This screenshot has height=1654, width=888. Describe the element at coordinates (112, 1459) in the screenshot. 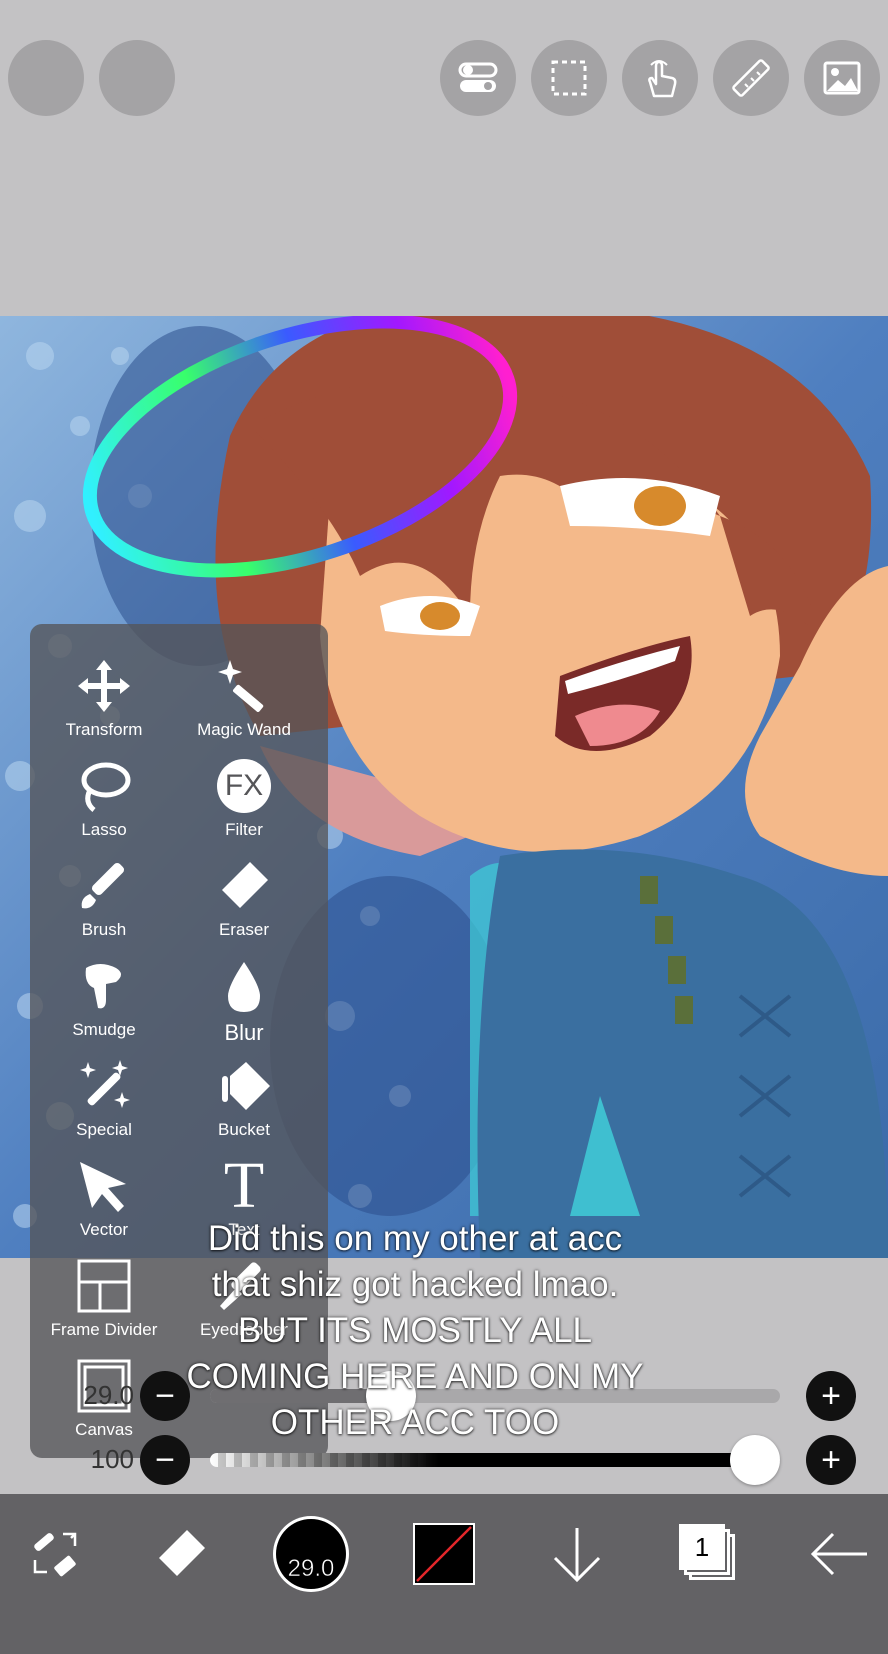

I see `opacity-value: 100` at that location.